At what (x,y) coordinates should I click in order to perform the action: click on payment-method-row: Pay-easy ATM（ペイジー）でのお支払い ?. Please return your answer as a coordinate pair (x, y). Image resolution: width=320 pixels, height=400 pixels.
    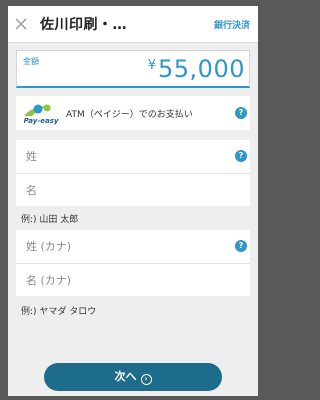
    Looking at the image, I should click on (133, 113).